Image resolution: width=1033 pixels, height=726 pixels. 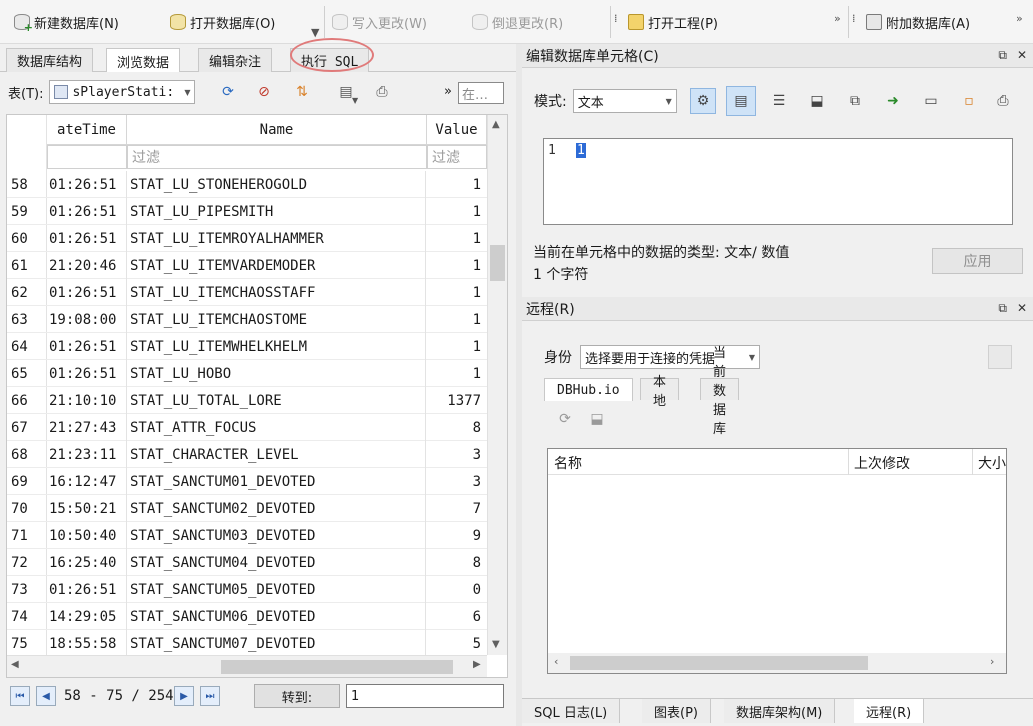 I want to click on cell-datetime: 21:10:10, so click(x=88, y=400).